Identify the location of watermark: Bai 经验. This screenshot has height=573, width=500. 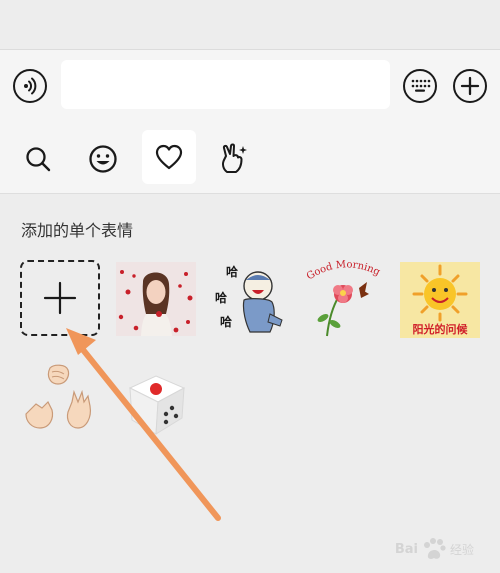
(434, 549).